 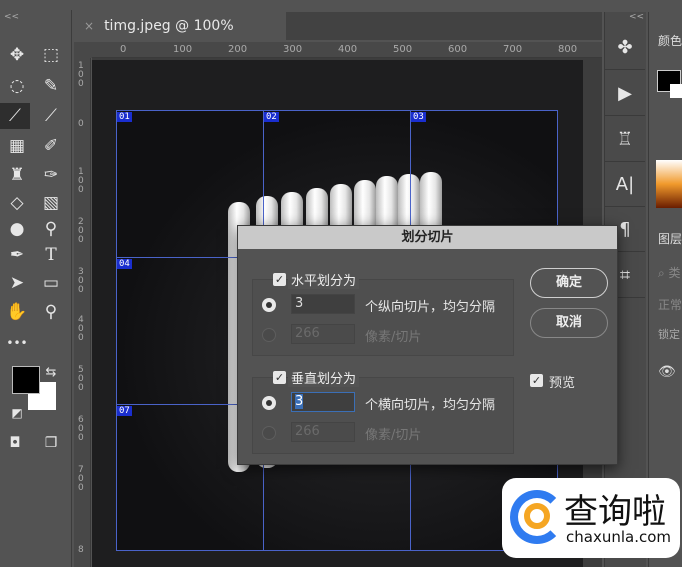 What do you see at coordinates (89, 26) in the screenshot?
I see `close-tab-icon: ×` at bounding box center [89, 26].